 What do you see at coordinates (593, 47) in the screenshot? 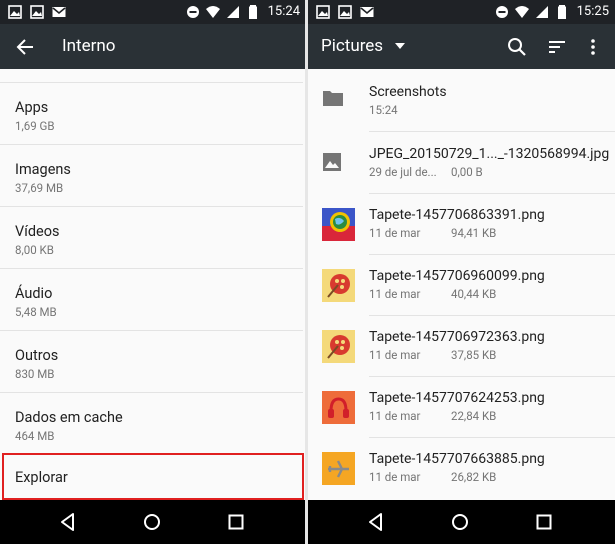
I see `more-options-icon` at bounding box center [593, 47].